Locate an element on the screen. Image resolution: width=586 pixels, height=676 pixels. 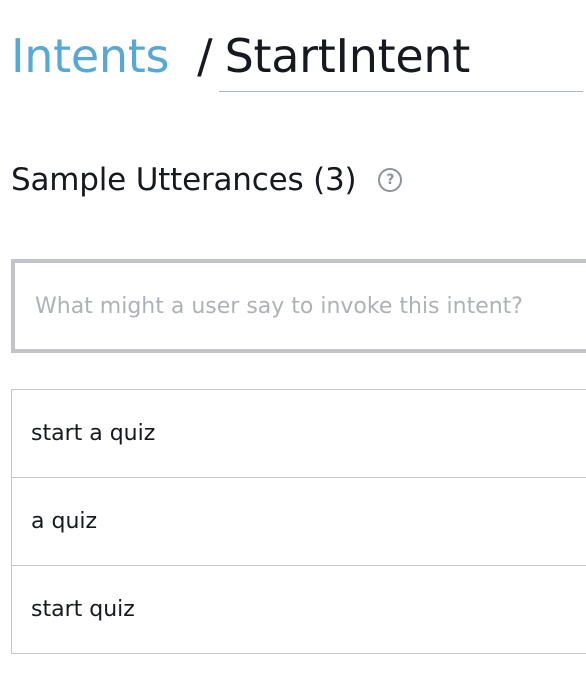
sample-utterances-header: Sample Utterances (3) ? is located at coordinates (207, 180).